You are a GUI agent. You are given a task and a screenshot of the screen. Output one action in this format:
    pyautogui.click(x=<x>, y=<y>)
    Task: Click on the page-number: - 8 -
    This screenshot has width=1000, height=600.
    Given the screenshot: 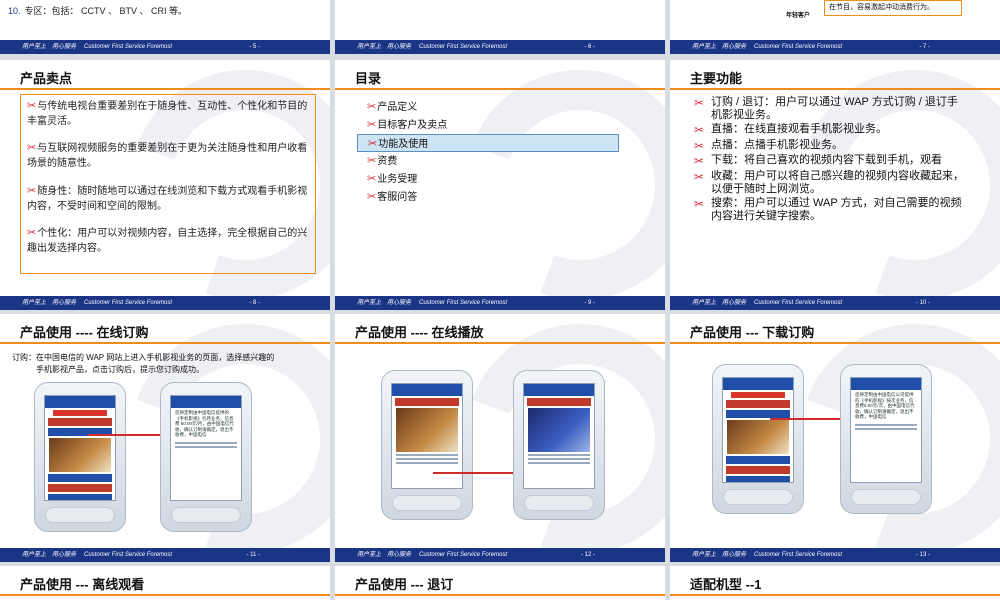 What is the action you would take?
    pyautogui.click(x=254, y=303)
    